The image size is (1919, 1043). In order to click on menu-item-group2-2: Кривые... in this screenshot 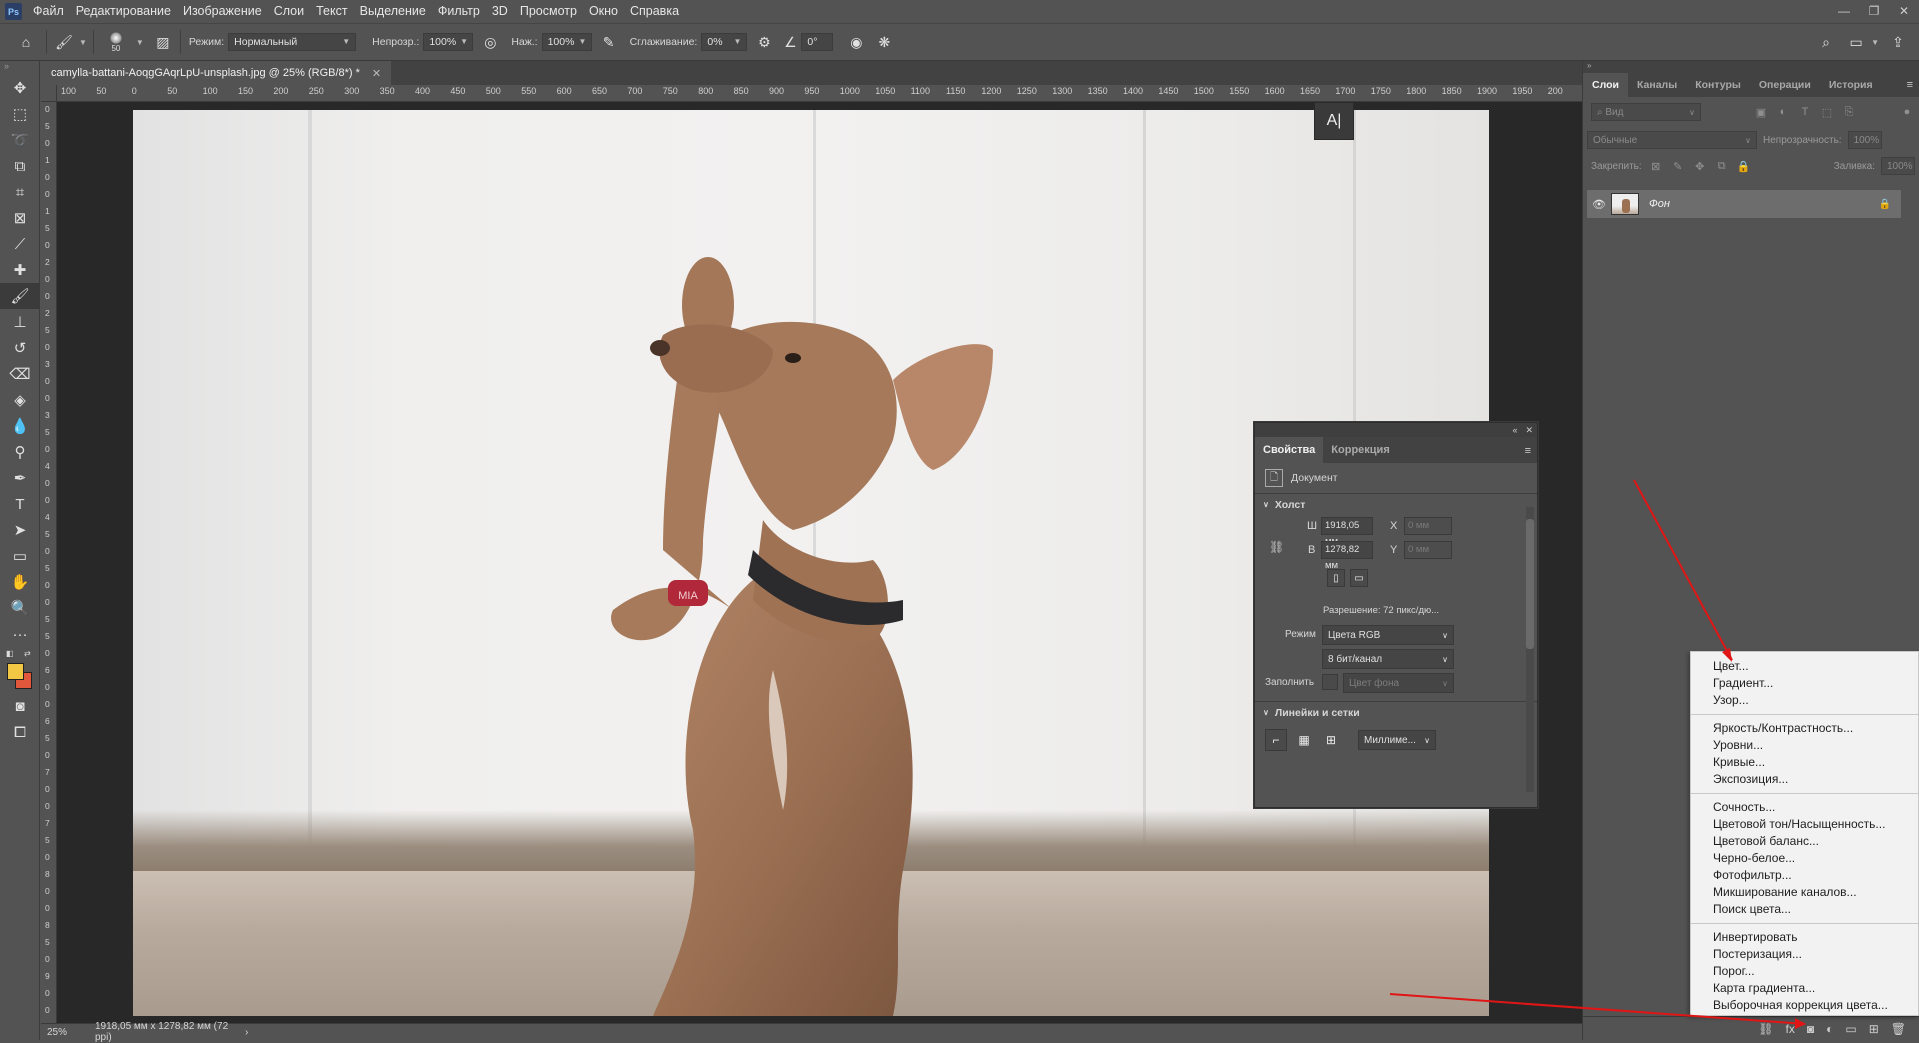, I will do `click(1804, 762)`.